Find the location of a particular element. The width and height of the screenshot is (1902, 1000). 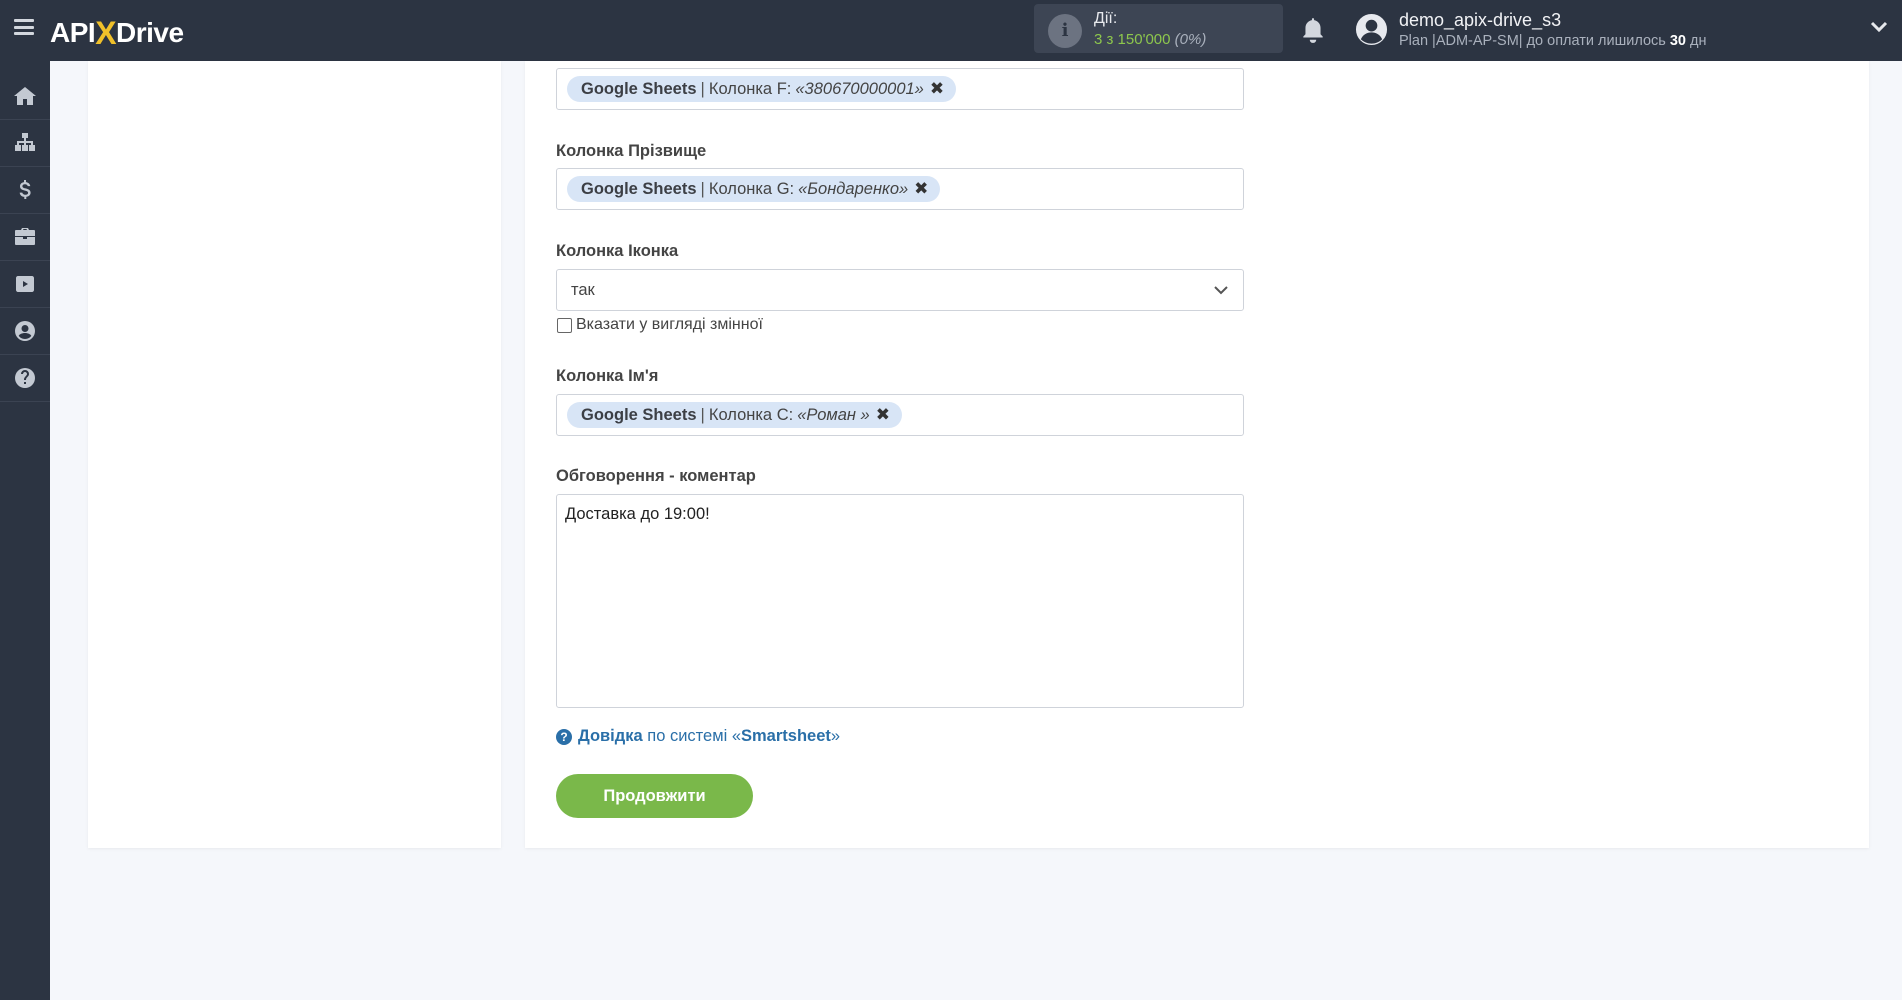

actions-label: Дії: is located at coordinates (1106, 18).